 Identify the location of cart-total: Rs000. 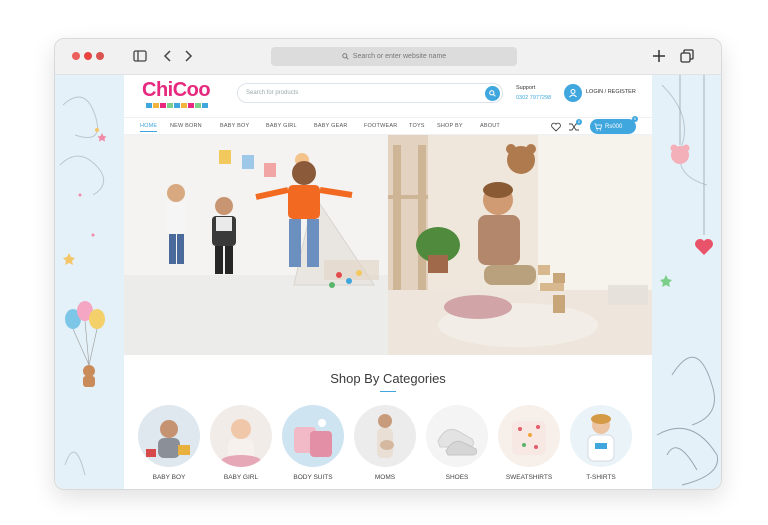
(614, 126).